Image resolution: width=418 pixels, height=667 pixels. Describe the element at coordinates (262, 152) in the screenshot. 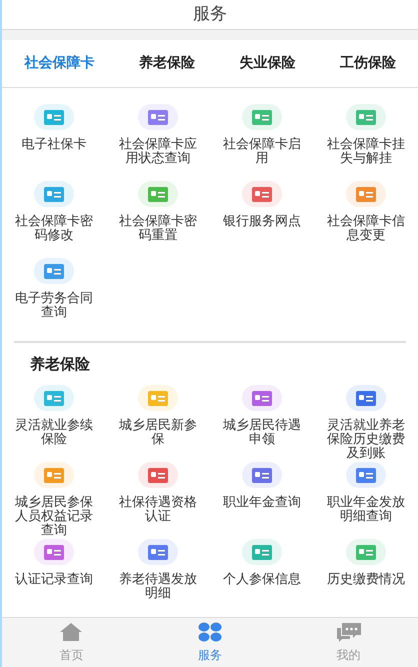

I see `service-label: 社会保障卡启用` at that location.